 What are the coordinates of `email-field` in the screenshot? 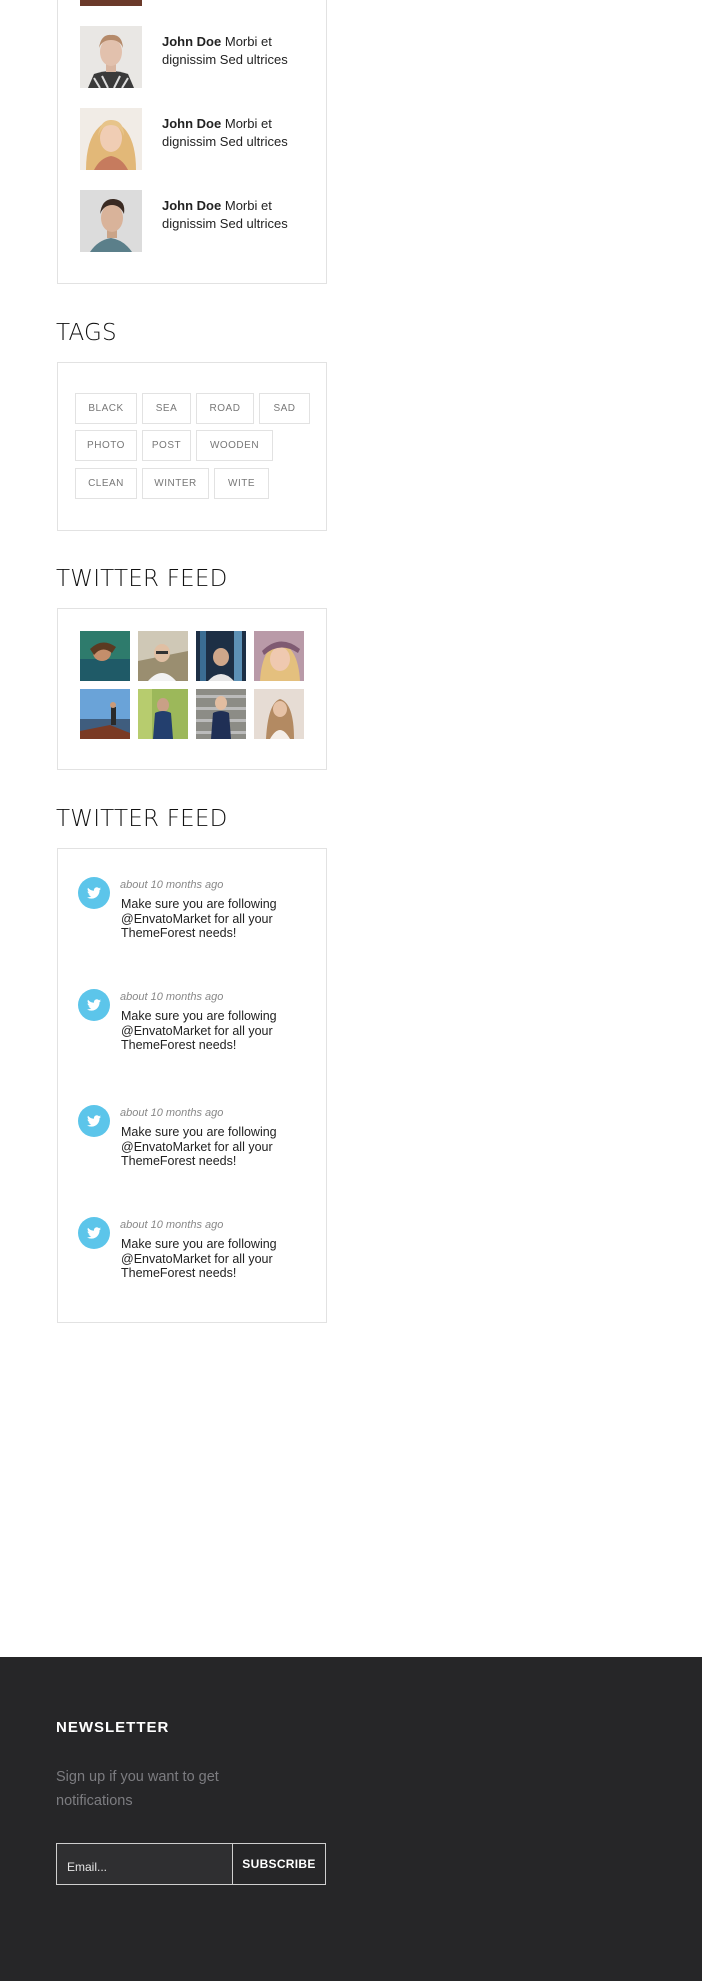 It's located at (145, 1864).